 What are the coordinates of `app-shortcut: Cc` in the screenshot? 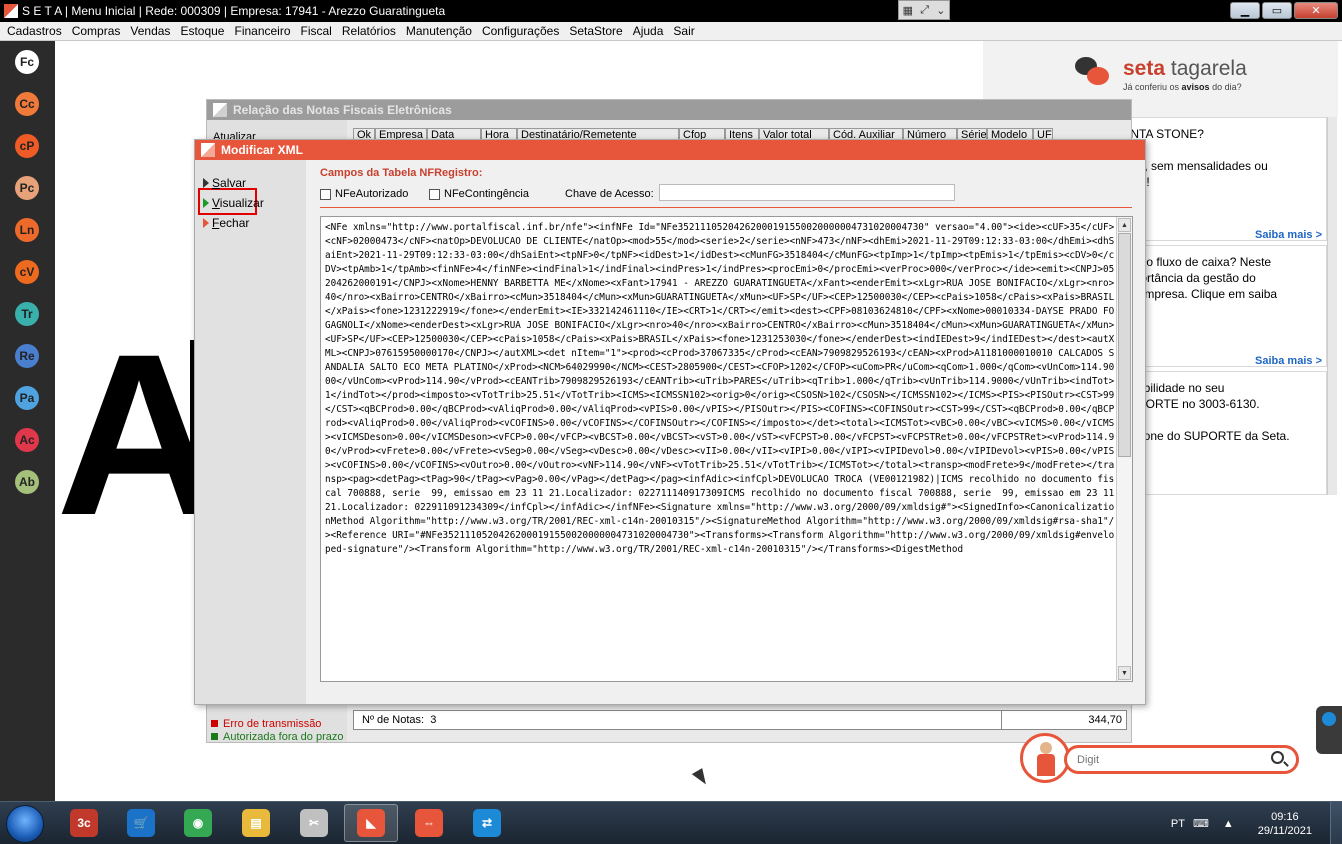 It's located at (27, 104).